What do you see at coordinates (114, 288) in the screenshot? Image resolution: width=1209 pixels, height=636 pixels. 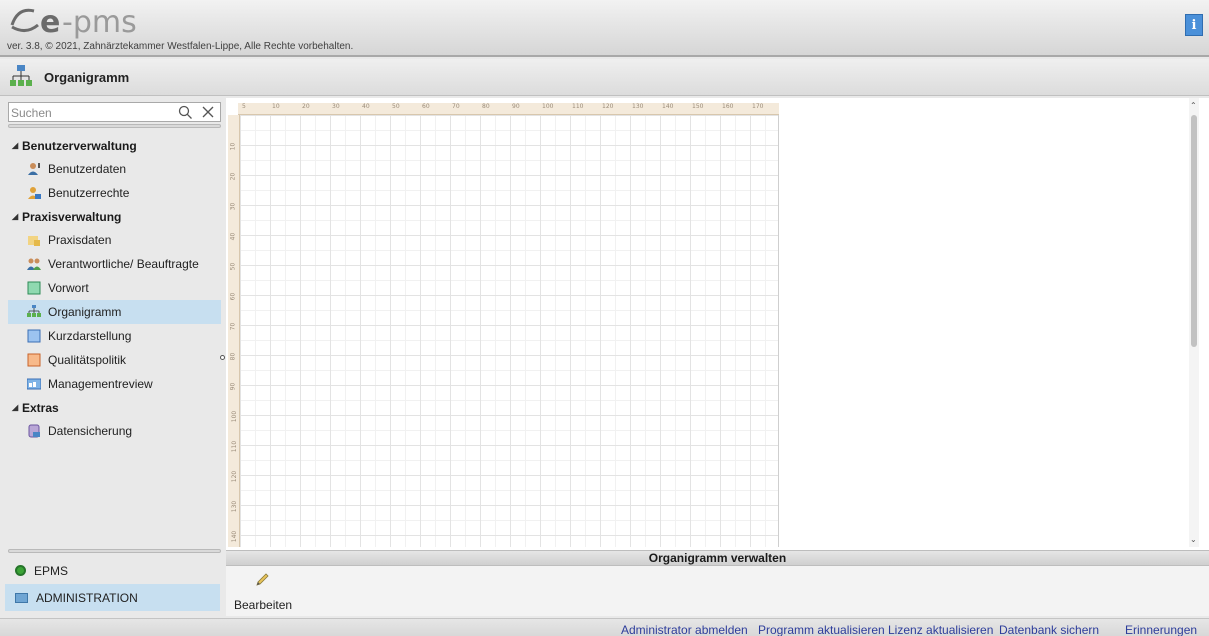 I see `sidebar-item-vorwort: Vorwort` at bounding box center [114, 288].